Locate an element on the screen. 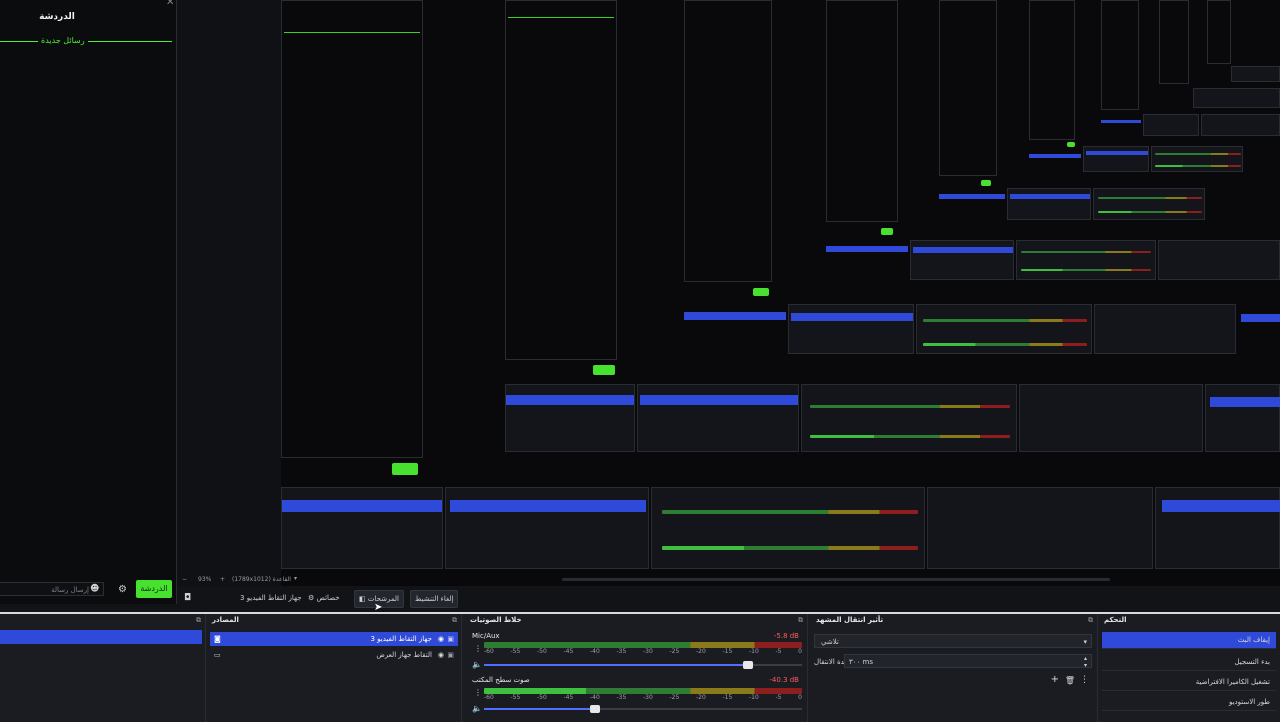 The height and width of the screenshot is (722, 1280). transitions-dock-header: تأثير انتقال المشهد ⧉ is located at coordinates (952, 622).